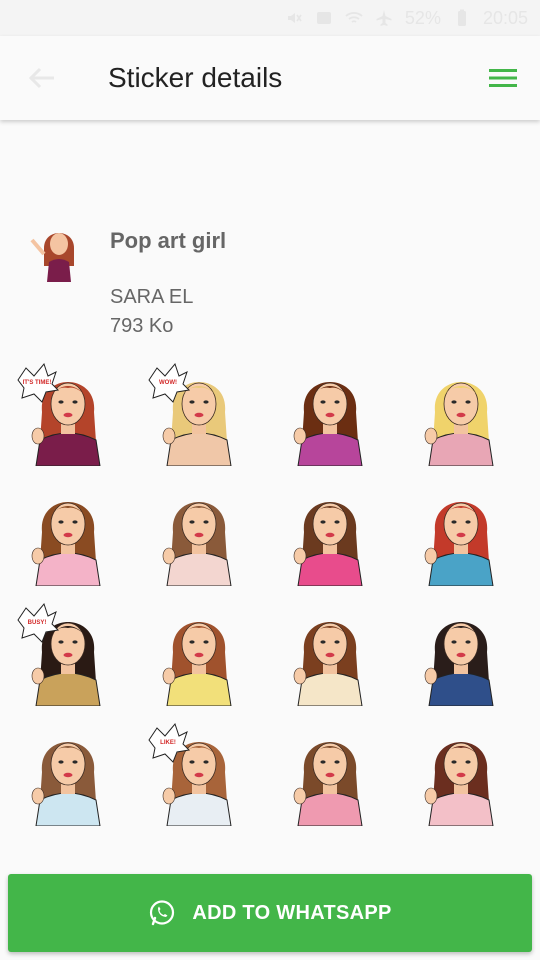 This screenshot has width=540, height=960. I want to click on add-to-whatsapp-button: ADD TO WHATSAPP, so click(270, 913).